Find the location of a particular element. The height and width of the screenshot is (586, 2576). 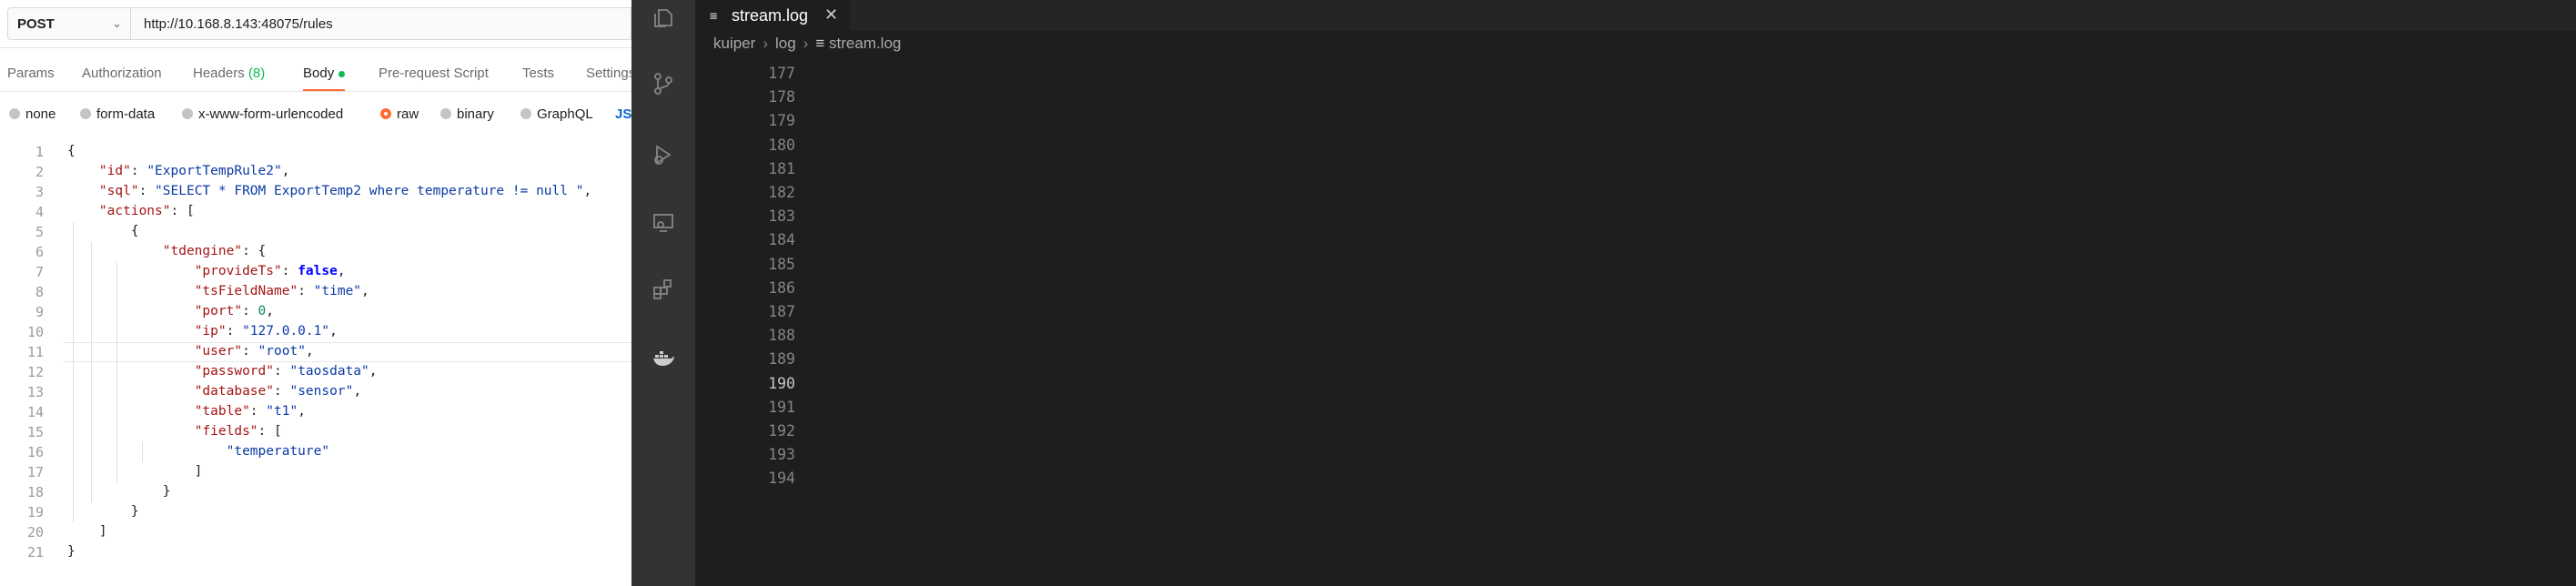

tab-authorization: Authorization is located at coordinates (122, 73).